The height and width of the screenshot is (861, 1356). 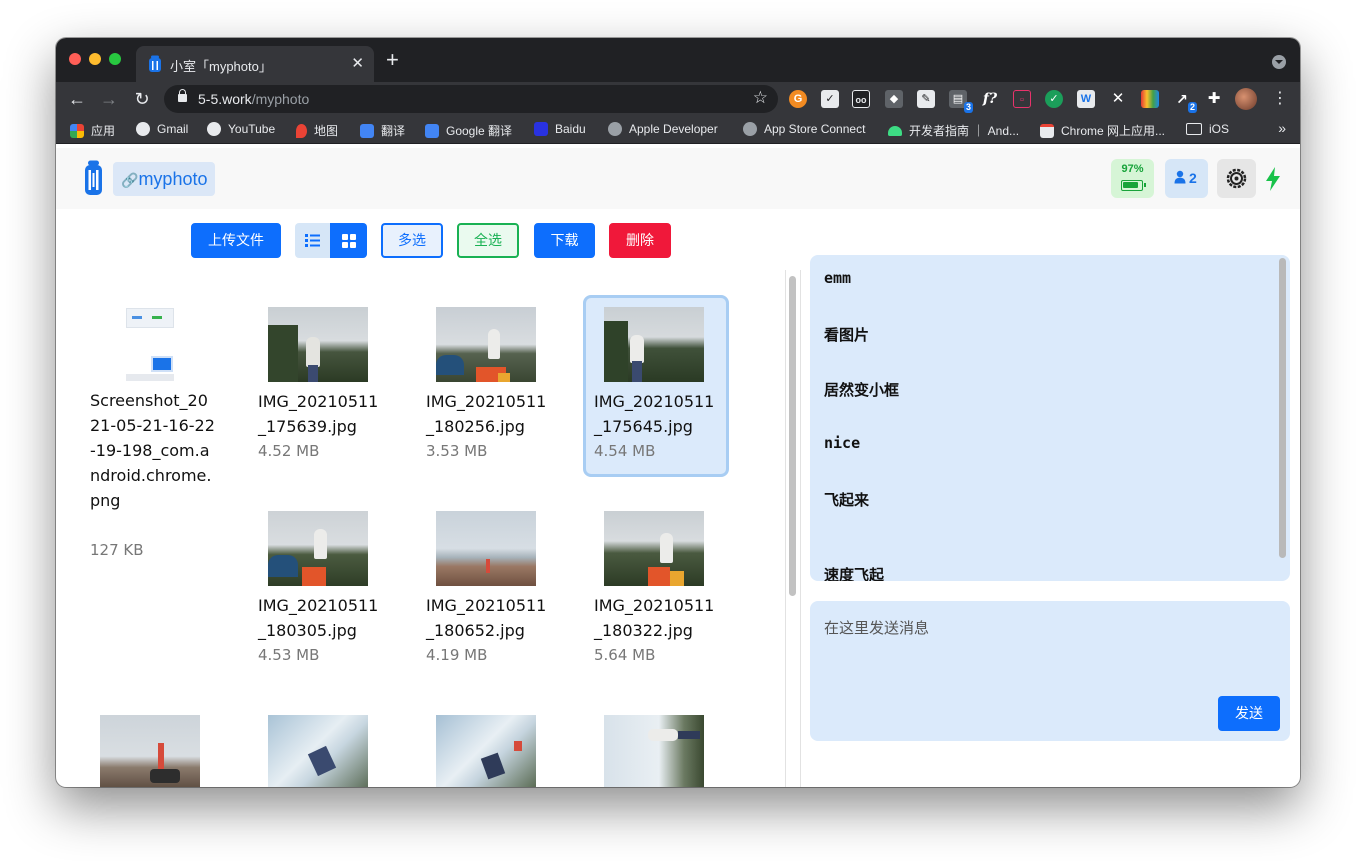 What do you see at coordinates (162, 129) in the screenshot?
I see `bookmark-gmail: Gmail` at bounding box center [162, 129].